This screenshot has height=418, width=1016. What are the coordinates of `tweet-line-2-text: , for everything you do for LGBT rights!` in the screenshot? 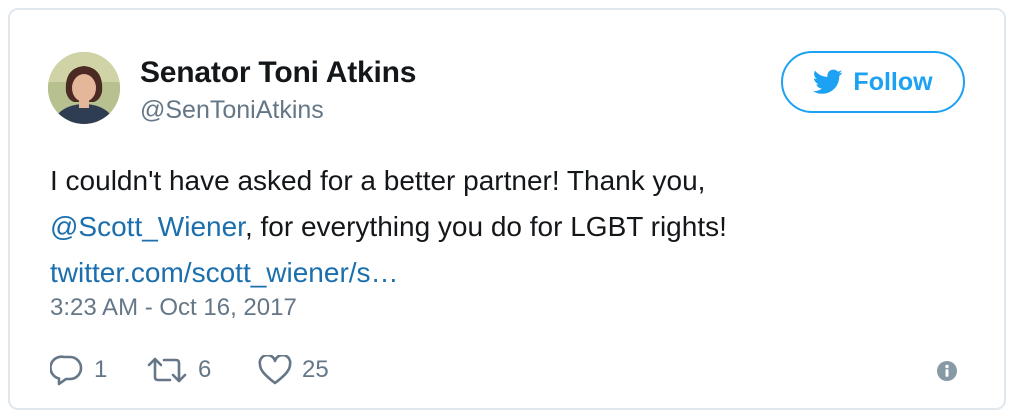 It's located at (485, 226).